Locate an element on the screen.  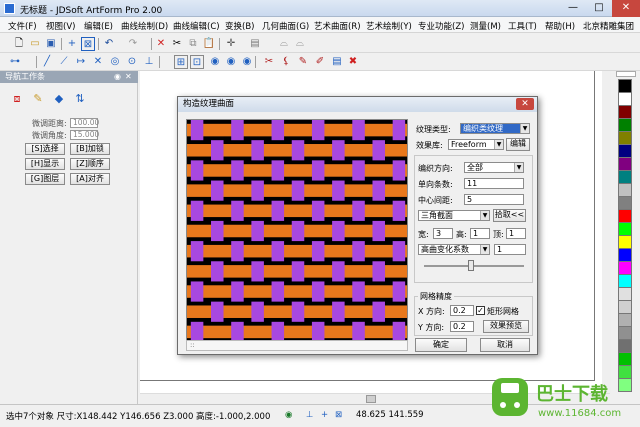
snap-status-icon: ⊥ is located at coordinates (309, 415).